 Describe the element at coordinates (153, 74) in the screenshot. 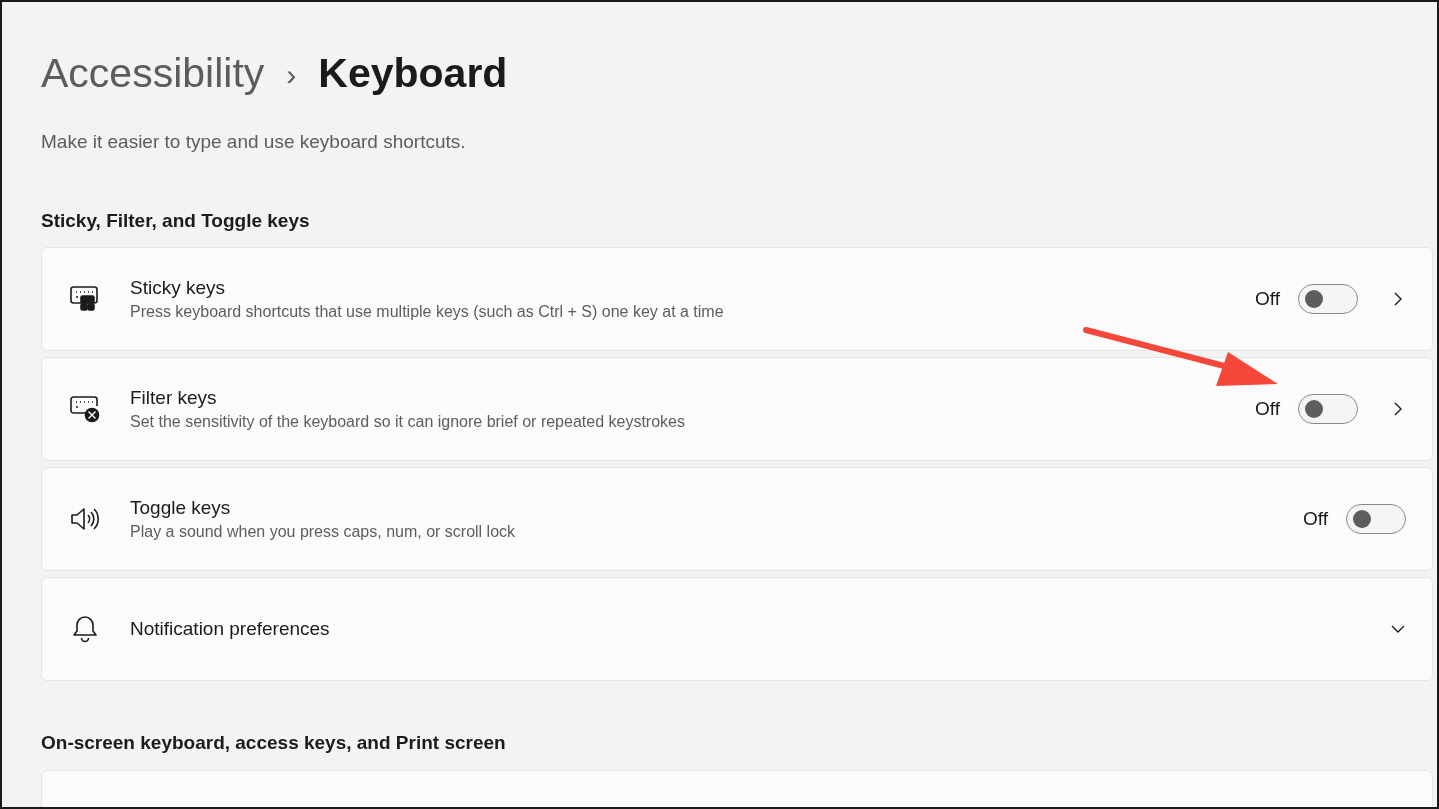

I see `breadcrumb-link: Accessibility` at that location.